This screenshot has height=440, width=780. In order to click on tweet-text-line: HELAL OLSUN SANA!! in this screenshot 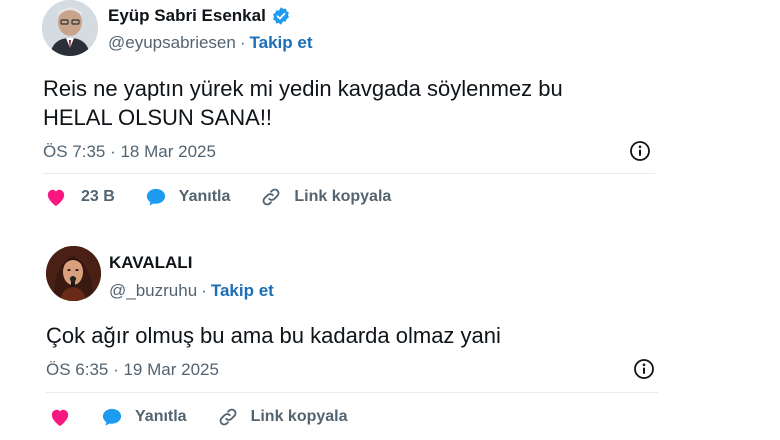, I will do `click(158, 117)`.